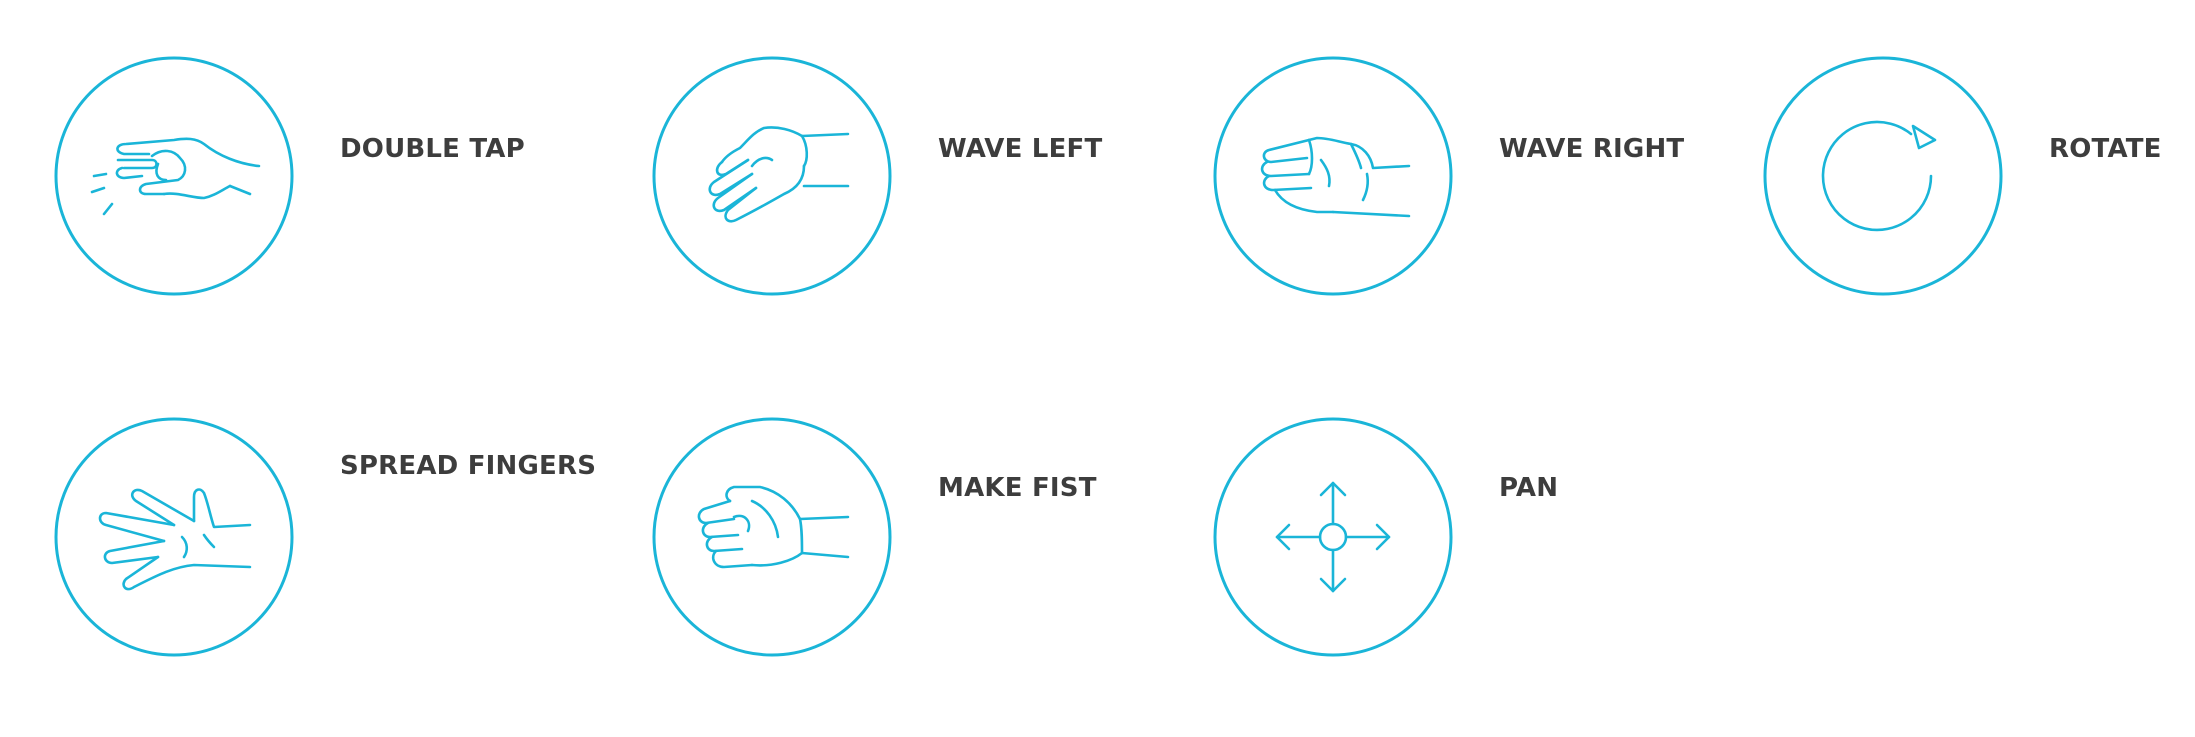 Image resolution: width=2195 pixels, height=737 pixels. Describe the element at coordinates (468, 466) in the screenshot. I see `gesture-label: SPREAD FINGERS` at that location.